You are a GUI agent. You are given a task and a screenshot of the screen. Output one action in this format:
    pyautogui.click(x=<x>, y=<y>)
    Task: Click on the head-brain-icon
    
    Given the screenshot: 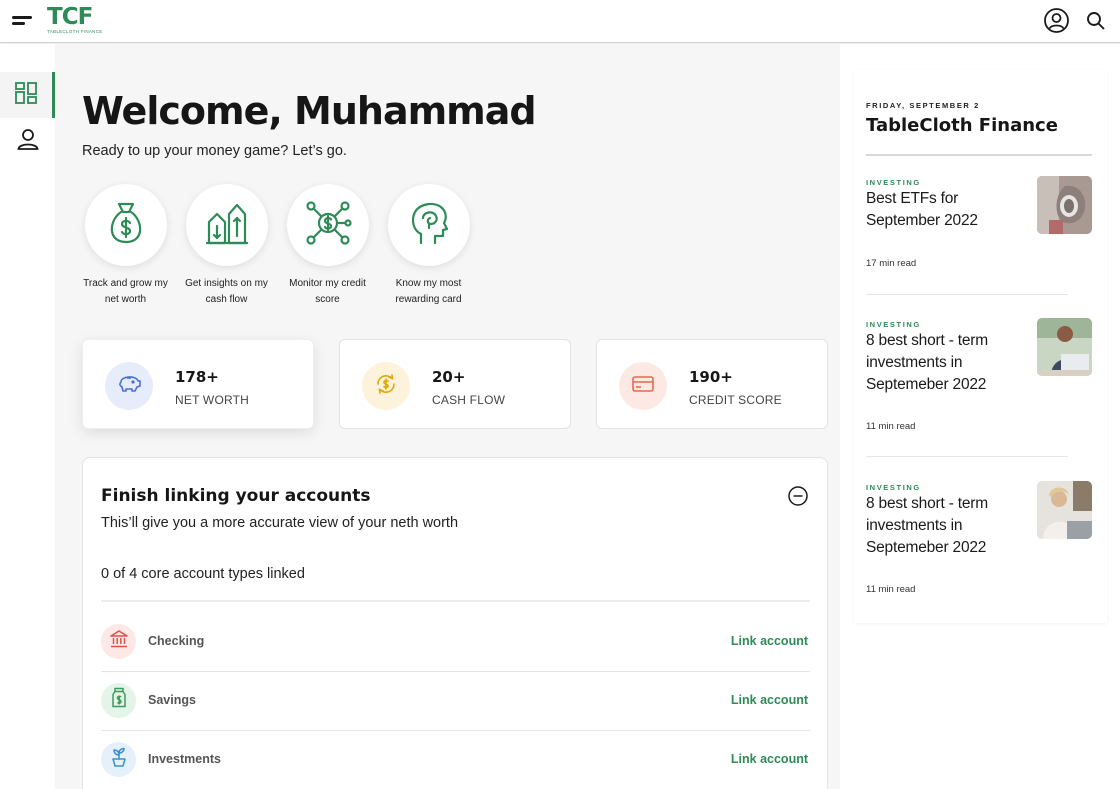 What is the action you would take?
    pyautogui.click(x=429, y=225)
    